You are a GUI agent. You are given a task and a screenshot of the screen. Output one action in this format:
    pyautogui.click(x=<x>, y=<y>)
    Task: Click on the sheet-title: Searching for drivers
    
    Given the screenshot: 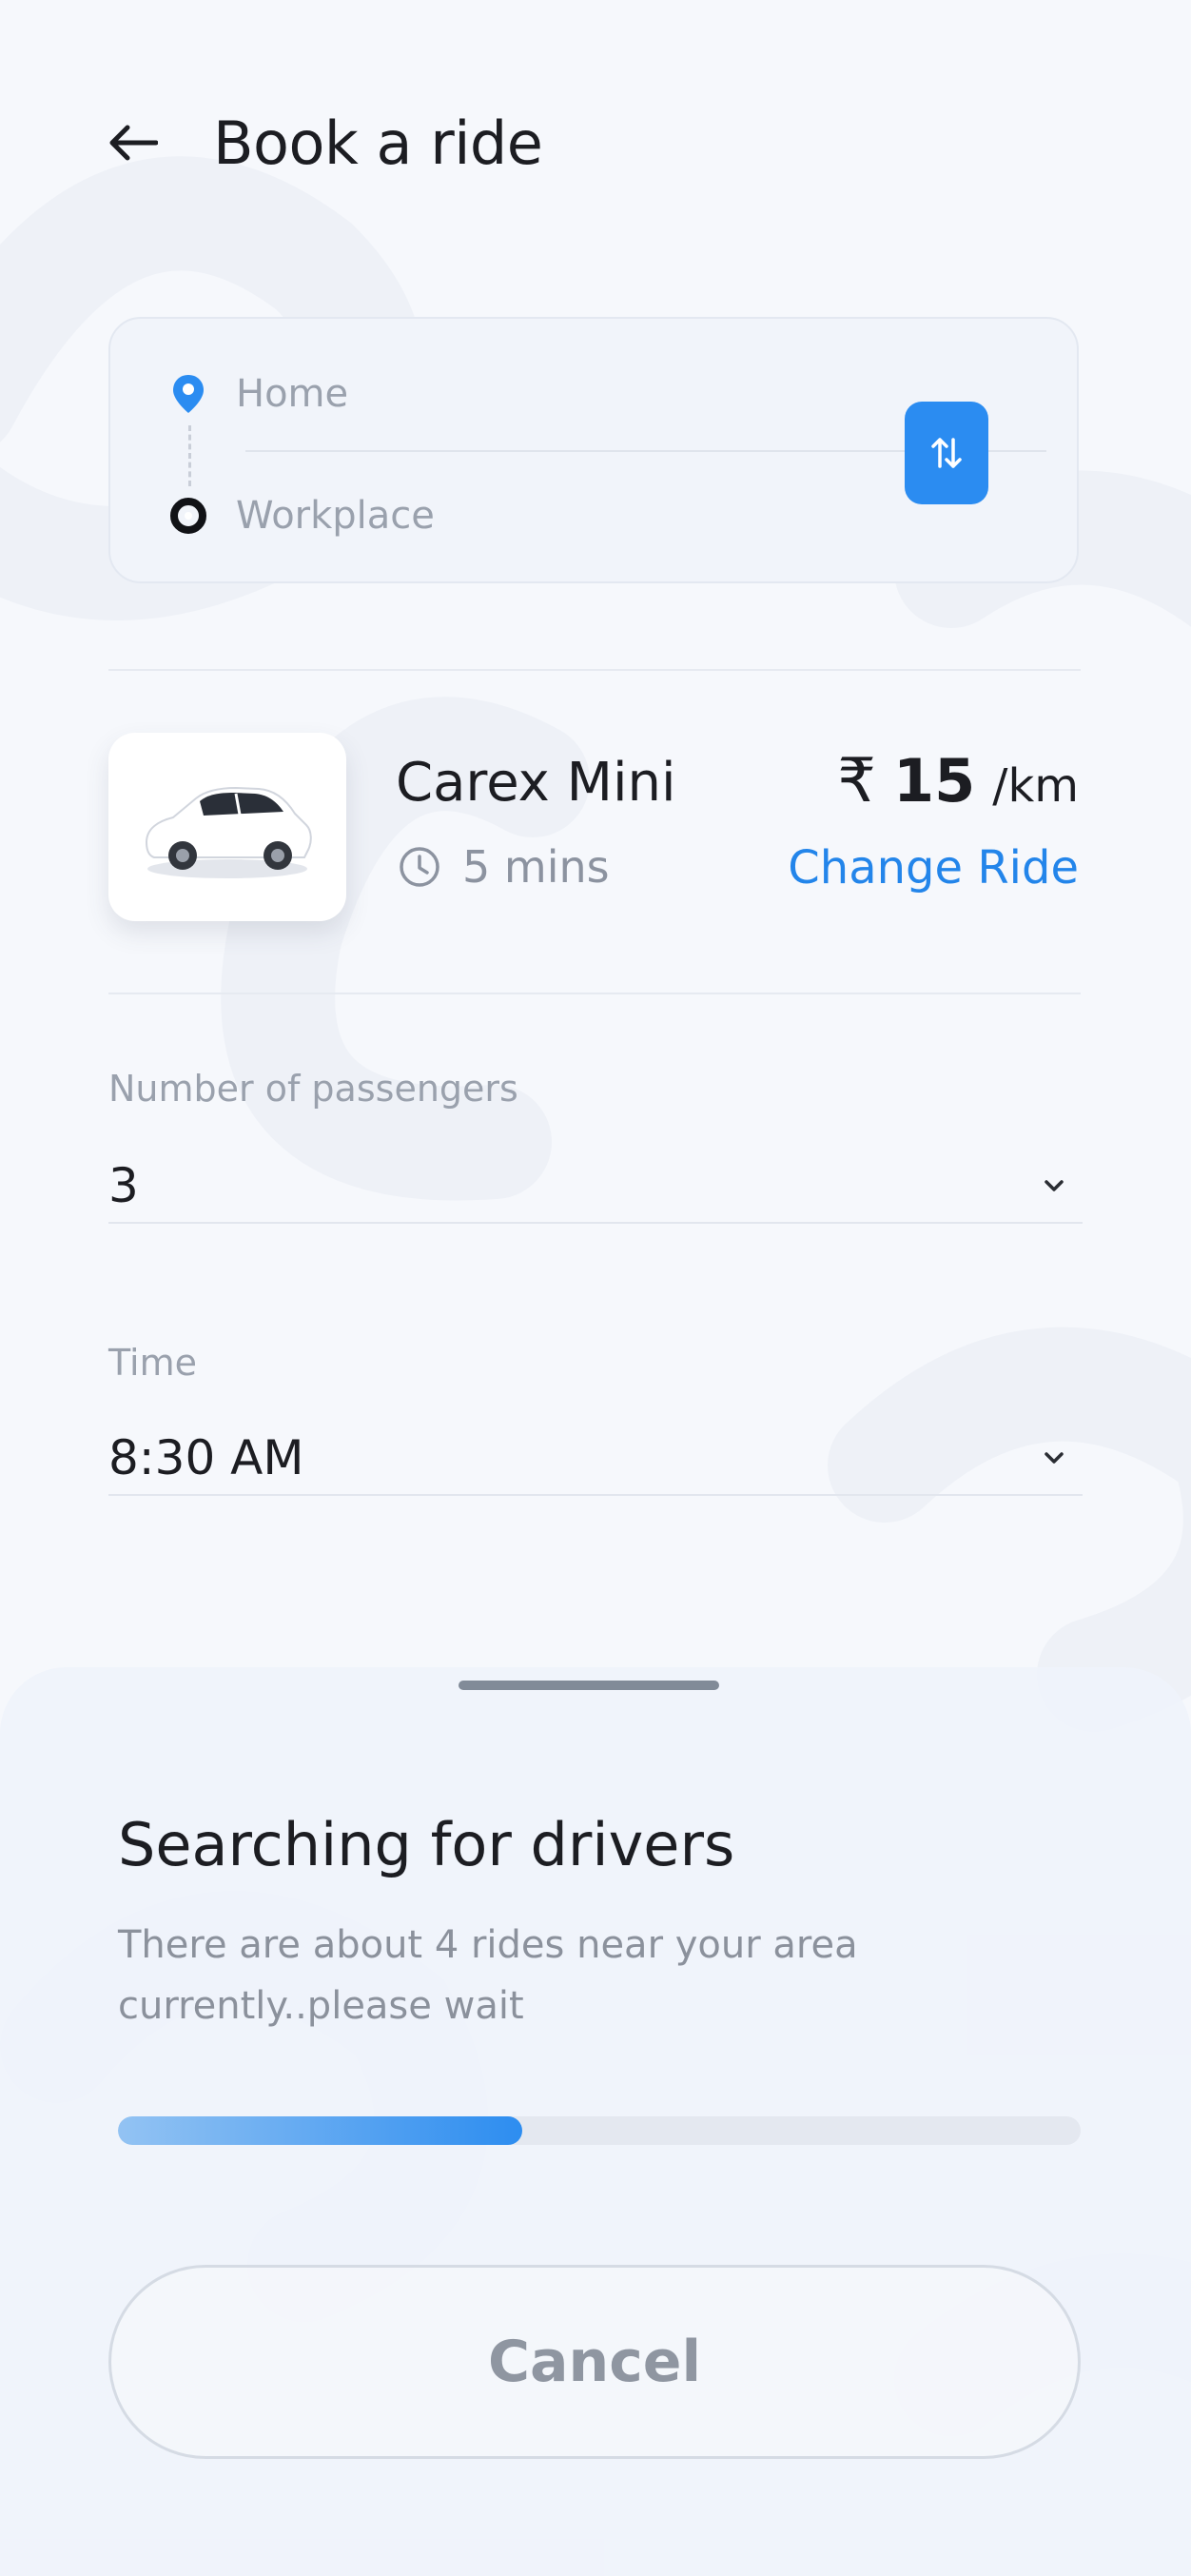 What is the action you would take?
    pyautogui.click(x=426, y=1844)
    